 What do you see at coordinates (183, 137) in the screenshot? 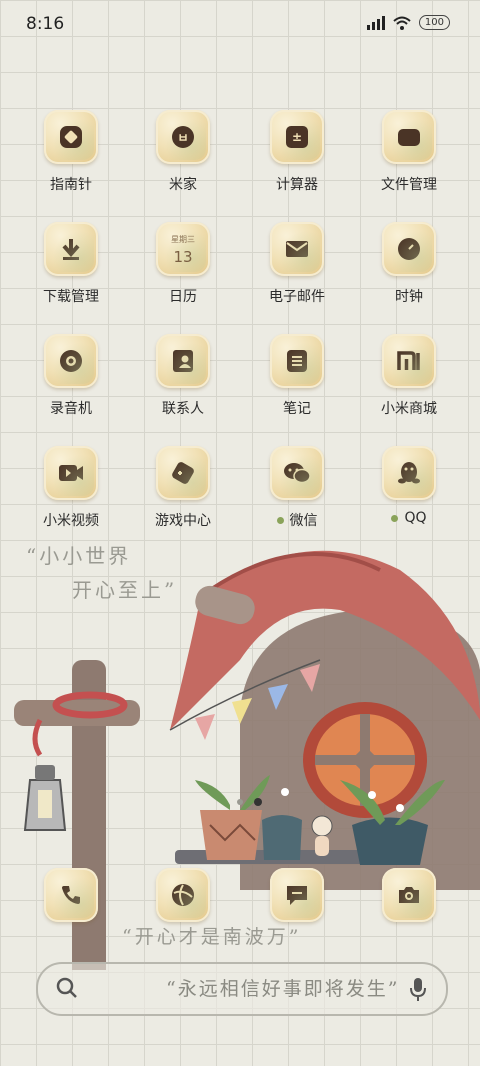
I see `mijia-icon: ㅂ` at bounding box center [183, 137].